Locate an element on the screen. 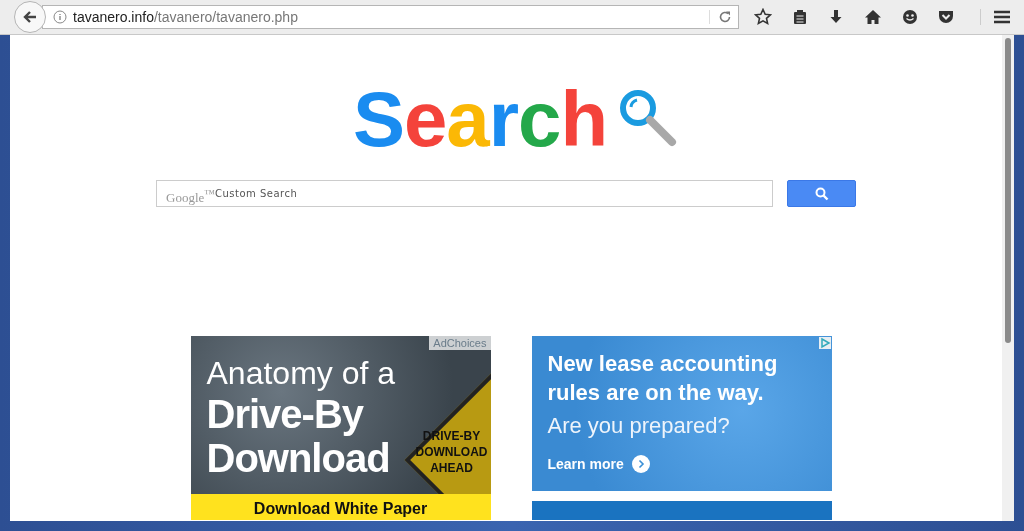  pocket-icon is located at coordinates (946, 17).